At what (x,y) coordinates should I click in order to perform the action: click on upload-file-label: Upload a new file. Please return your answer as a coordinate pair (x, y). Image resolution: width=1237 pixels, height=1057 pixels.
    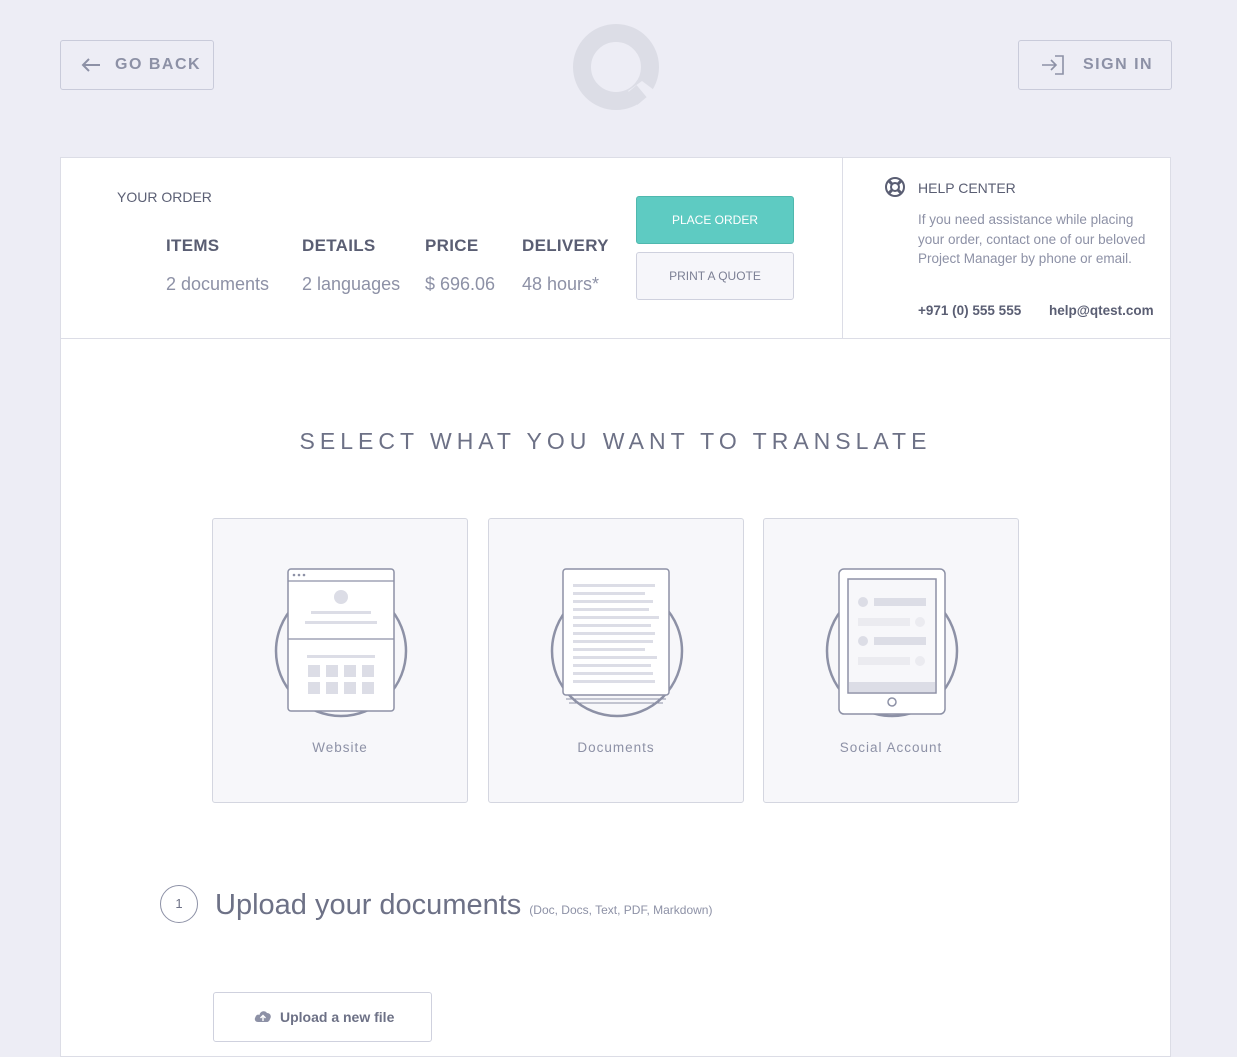
    Looking at the image, I should click on (337, 1017).